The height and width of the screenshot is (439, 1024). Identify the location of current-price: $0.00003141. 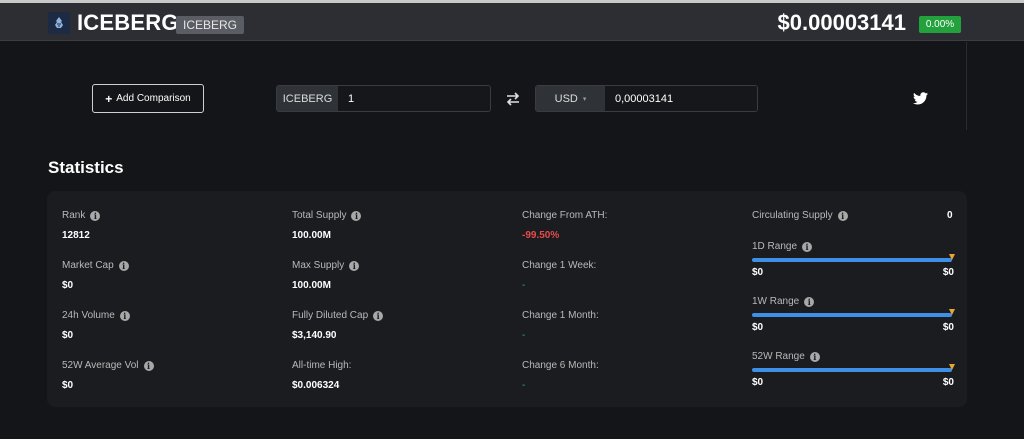
(841, 22).